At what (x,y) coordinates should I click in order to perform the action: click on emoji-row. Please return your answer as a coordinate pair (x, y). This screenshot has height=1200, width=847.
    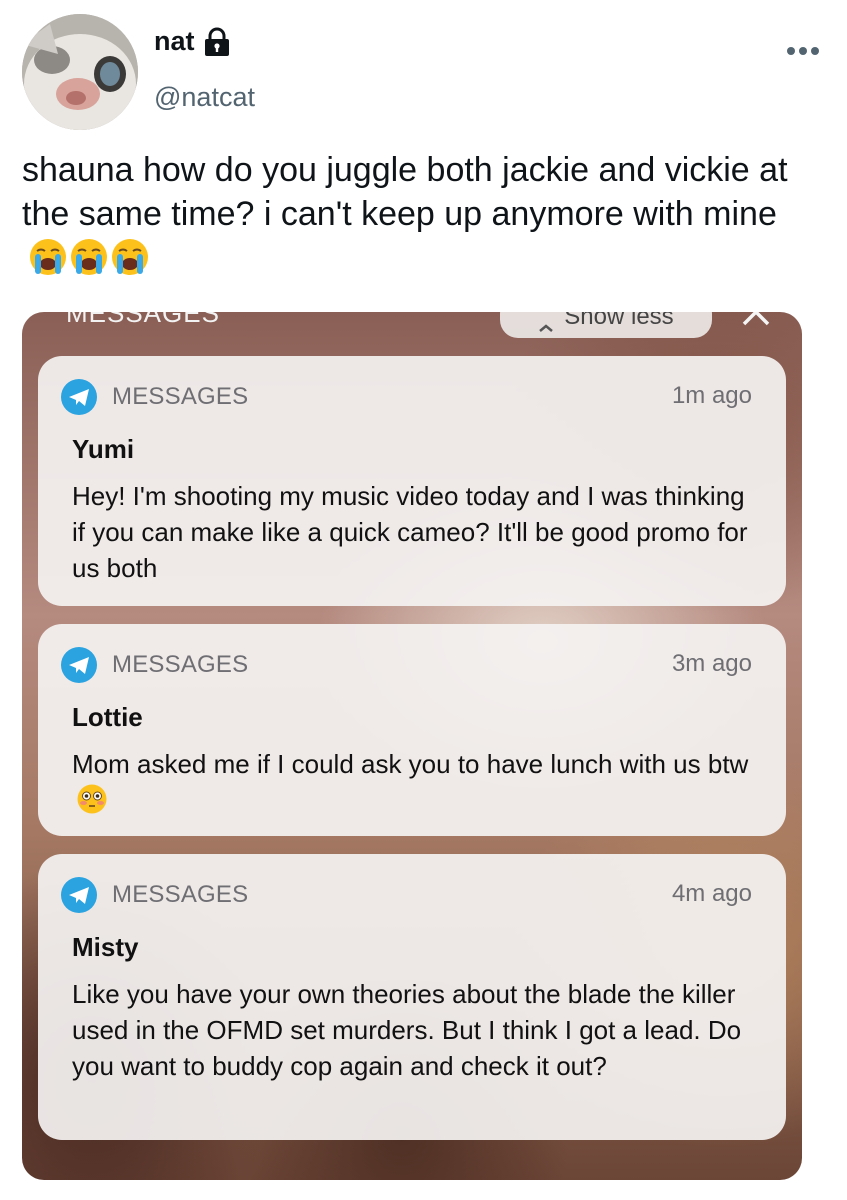
    Looking at the image, I should click on (89, 257).